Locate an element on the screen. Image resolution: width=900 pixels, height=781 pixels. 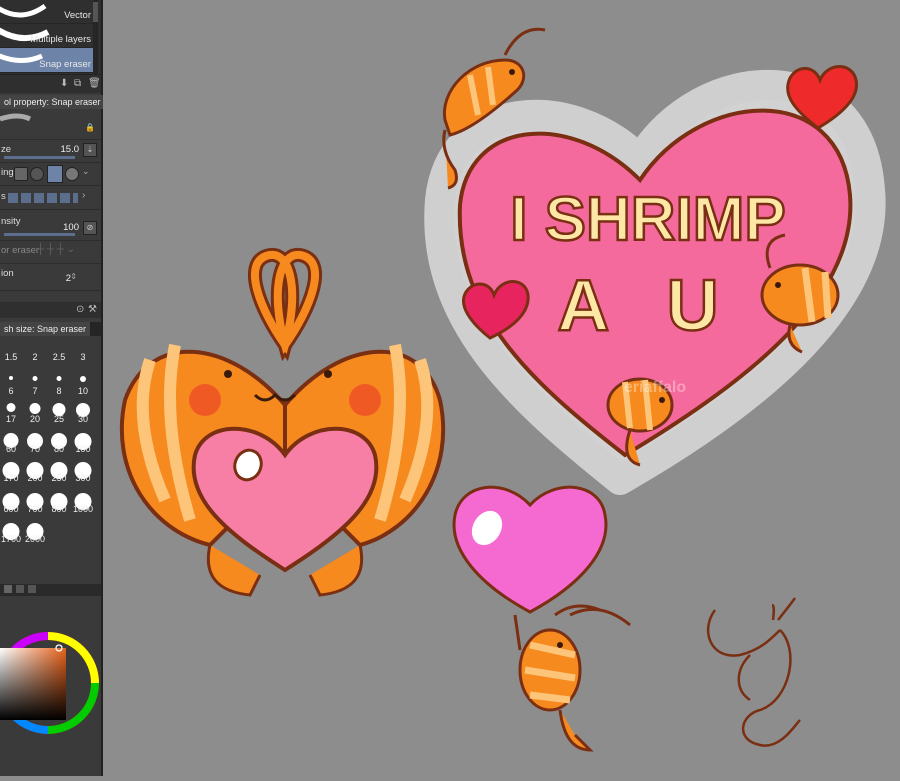
scrollbar-thumb is located at coordinates (95, 12).